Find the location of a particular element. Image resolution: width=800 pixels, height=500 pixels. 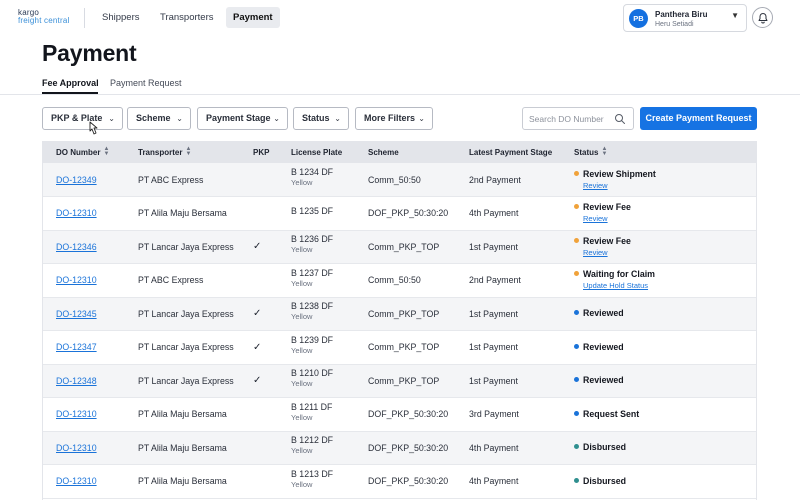

status-cell: Review Fee Review is located at coordinates (663, 214).